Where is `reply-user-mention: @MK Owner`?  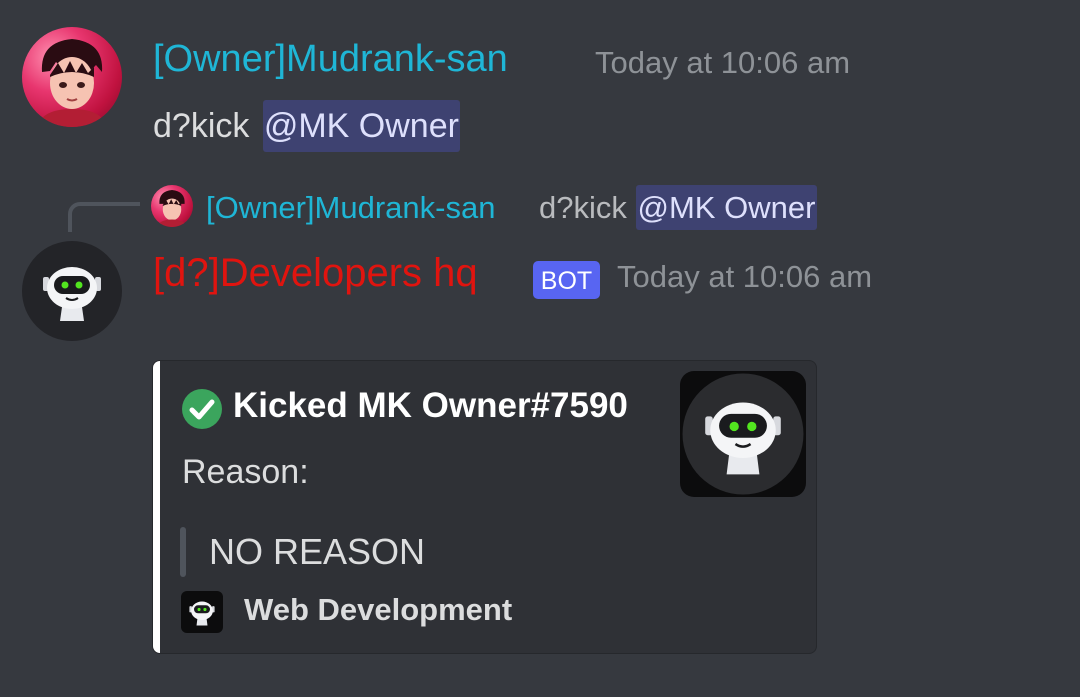
reply-user-mention: @MK Owner is located at coordinates (726, 207).